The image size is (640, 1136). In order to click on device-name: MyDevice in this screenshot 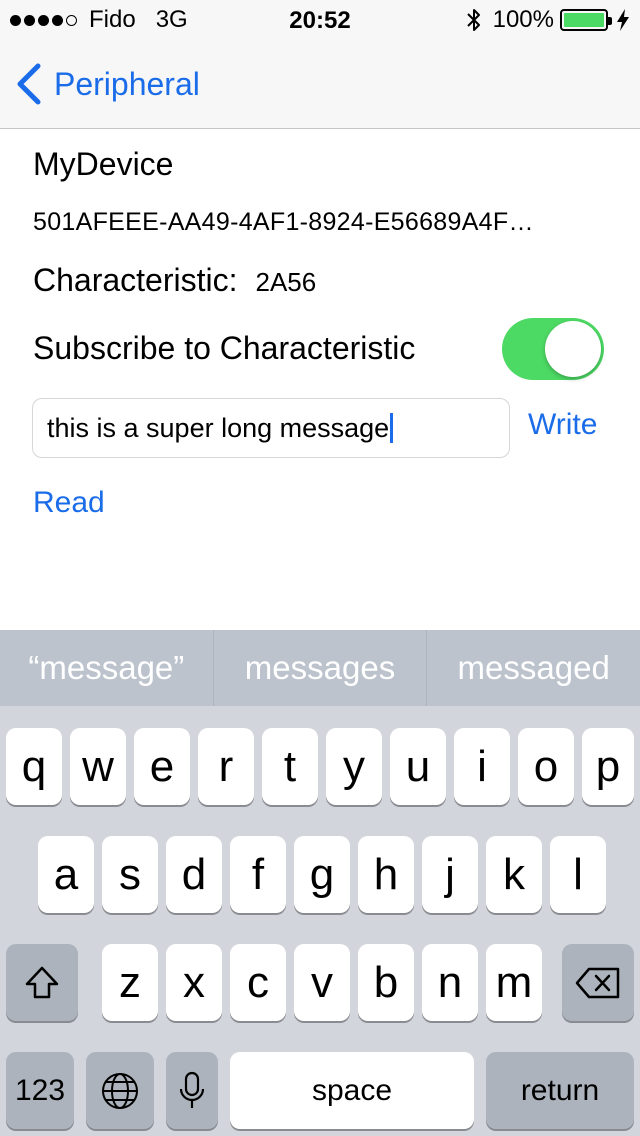, I will do `click(103, 164)`.